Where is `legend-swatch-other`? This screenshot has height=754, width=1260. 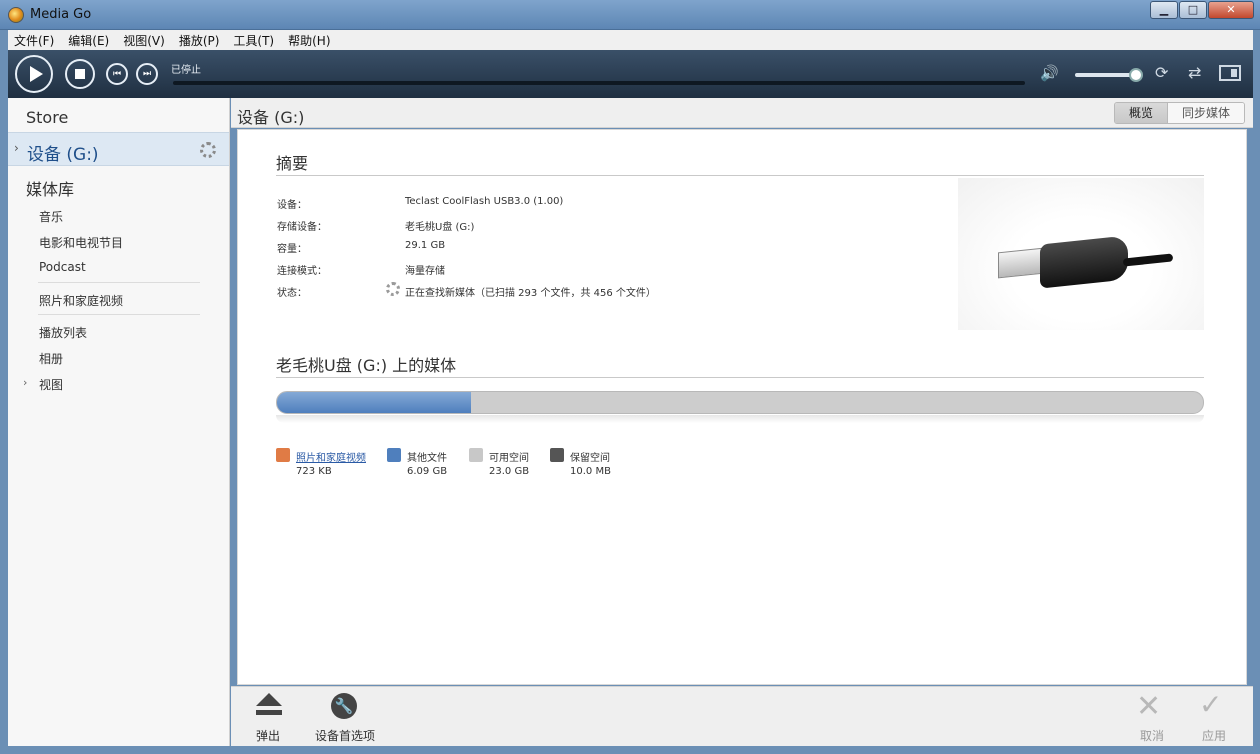 legend-swatch-other is located at coordinates (394, 455).